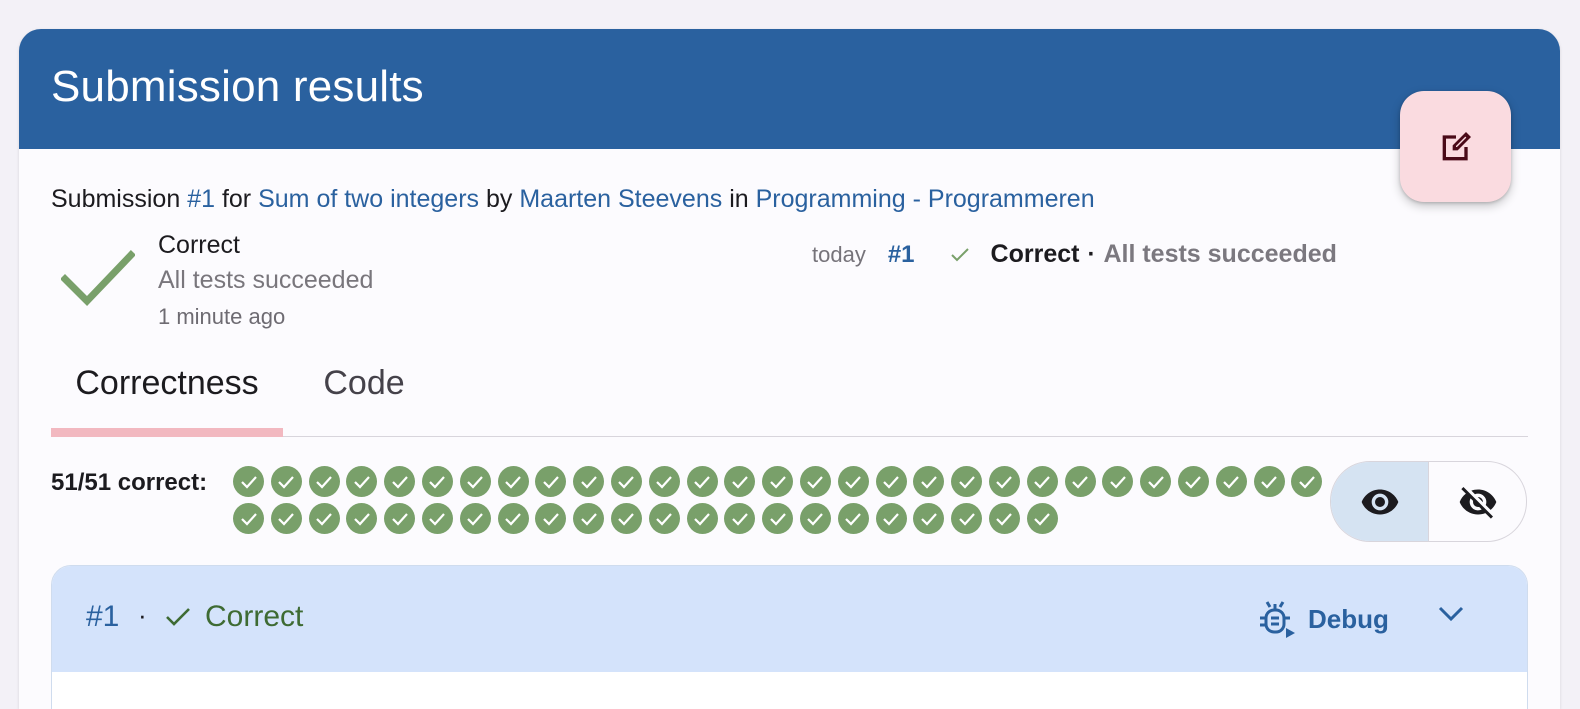  I want to click on tests-count-label: 51/51 correct:, so click(129, 482).